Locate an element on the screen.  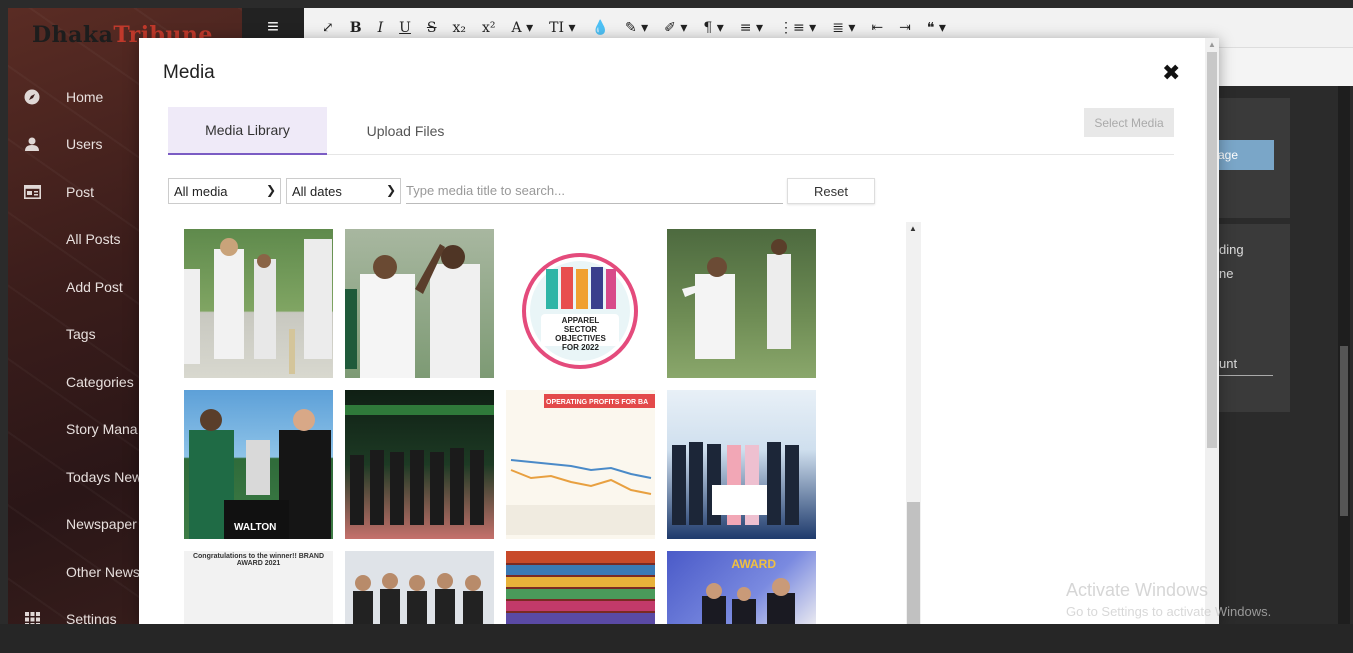
sidebar-item-label: All Posts is located at coordinates (93, 239).